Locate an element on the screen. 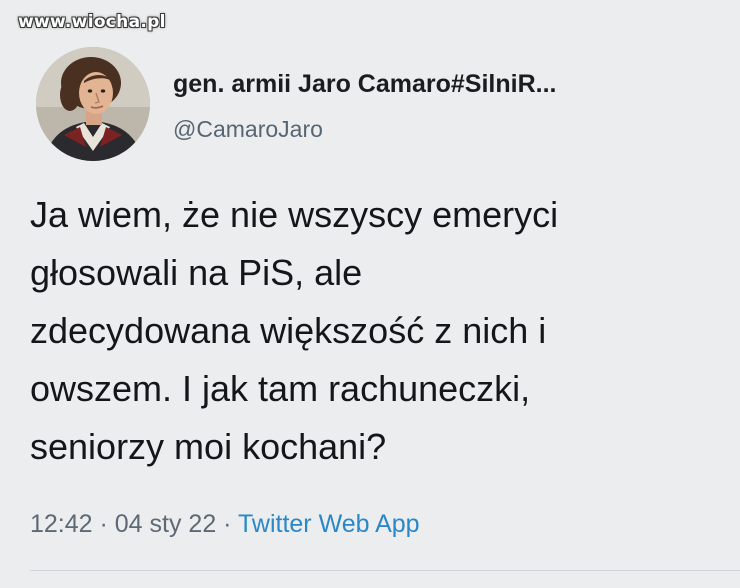  avatar-portrait is located at coordinates (93, 104).